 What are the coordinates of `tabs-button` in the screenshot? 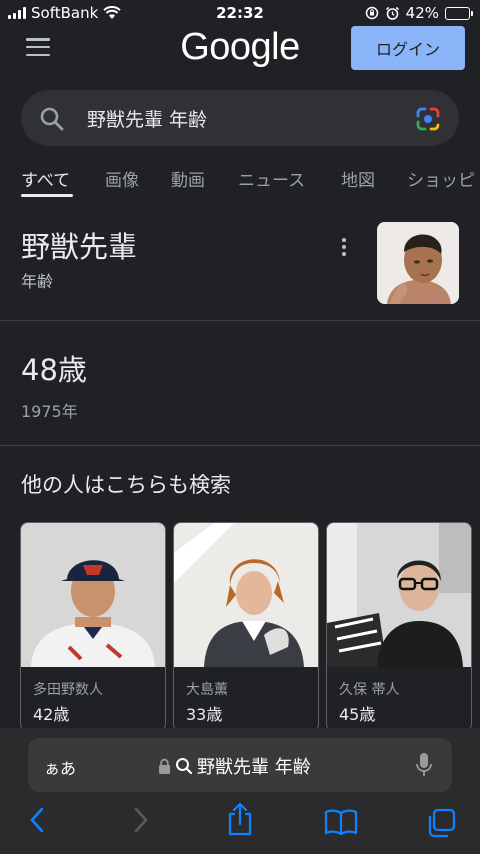 It's located at (441, 825).